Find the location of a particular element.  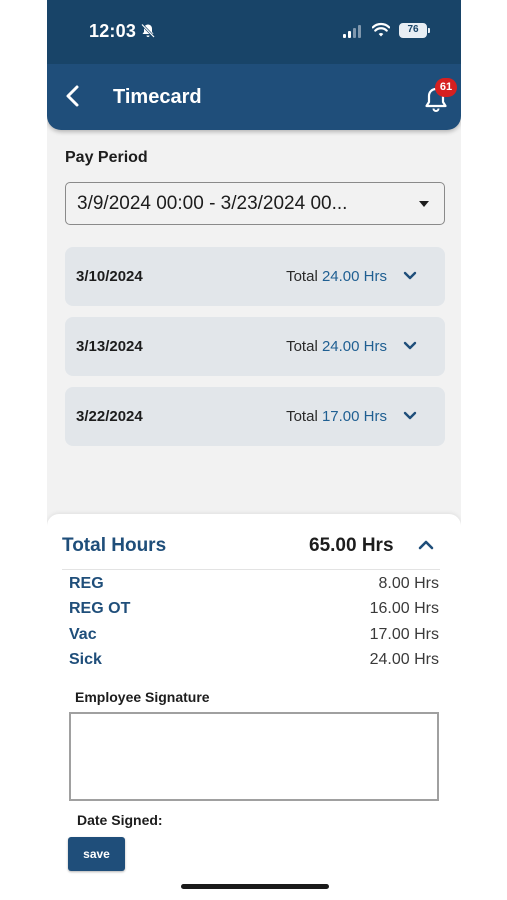

wifi-icon is located at coordinates (381, 29).